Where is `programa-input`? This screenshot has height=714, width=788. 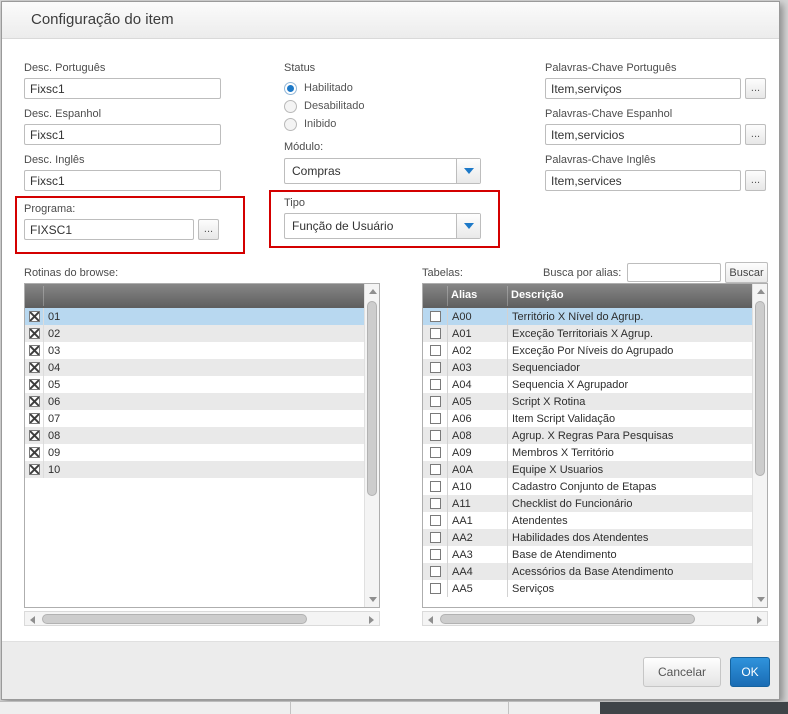 programa-input is located at coordinates (109, 229).